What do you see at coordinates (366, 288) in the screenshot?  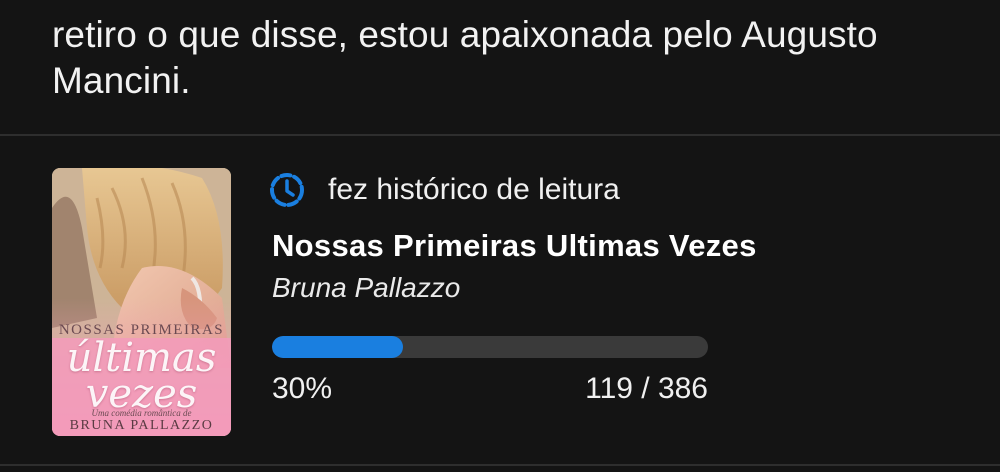 I see `book-author: Bruna Pallazzo` at bounding box center [366, 288].